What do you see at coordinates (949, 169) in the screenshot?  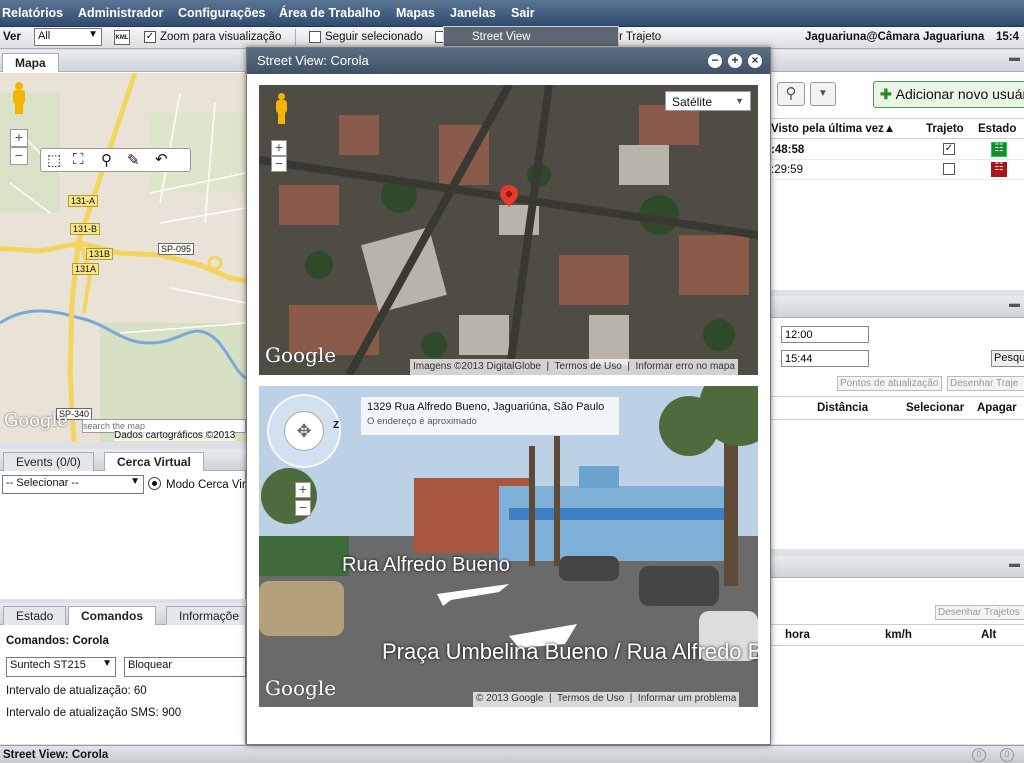 I see `row-trajeto-checkbox` at bounding box center [949, 169].